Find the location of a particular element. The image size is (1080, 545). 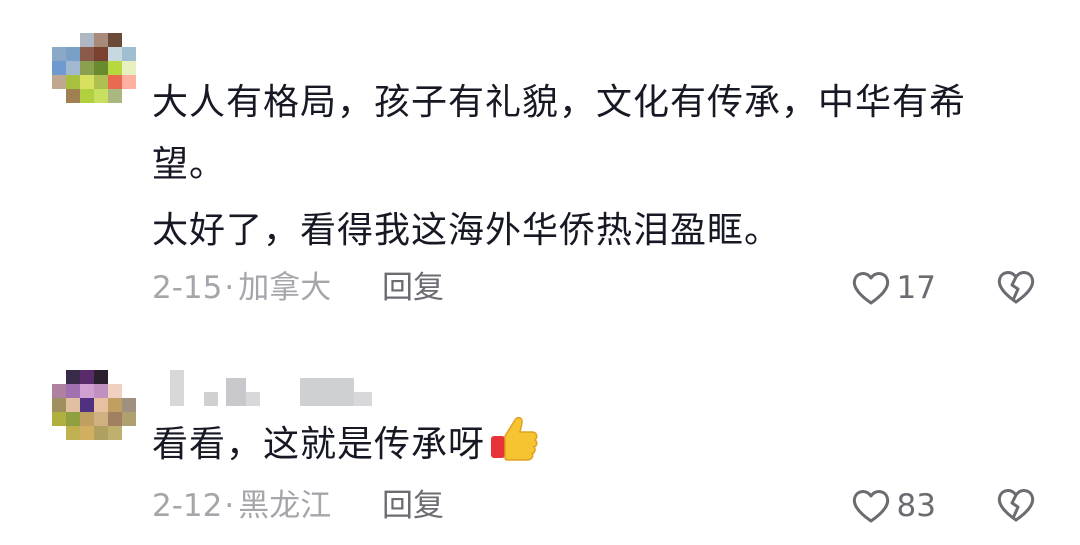

comment-meta: 2-12· 黑龙江 回复 is located at coordinates (298, 506).